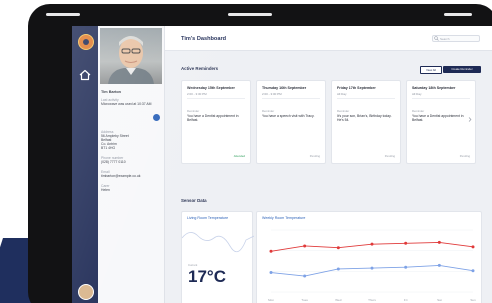 The image size is (492, 303). Describe the element at coordinates (288, 116) in the screenshot. I see `reminder-message: You have a speech visit with Tracy.` at that location.